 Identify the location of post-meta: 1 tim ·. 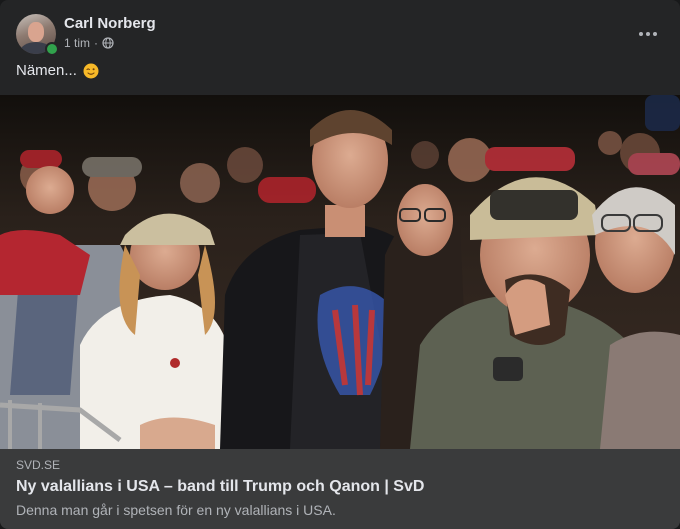
(89, 43).